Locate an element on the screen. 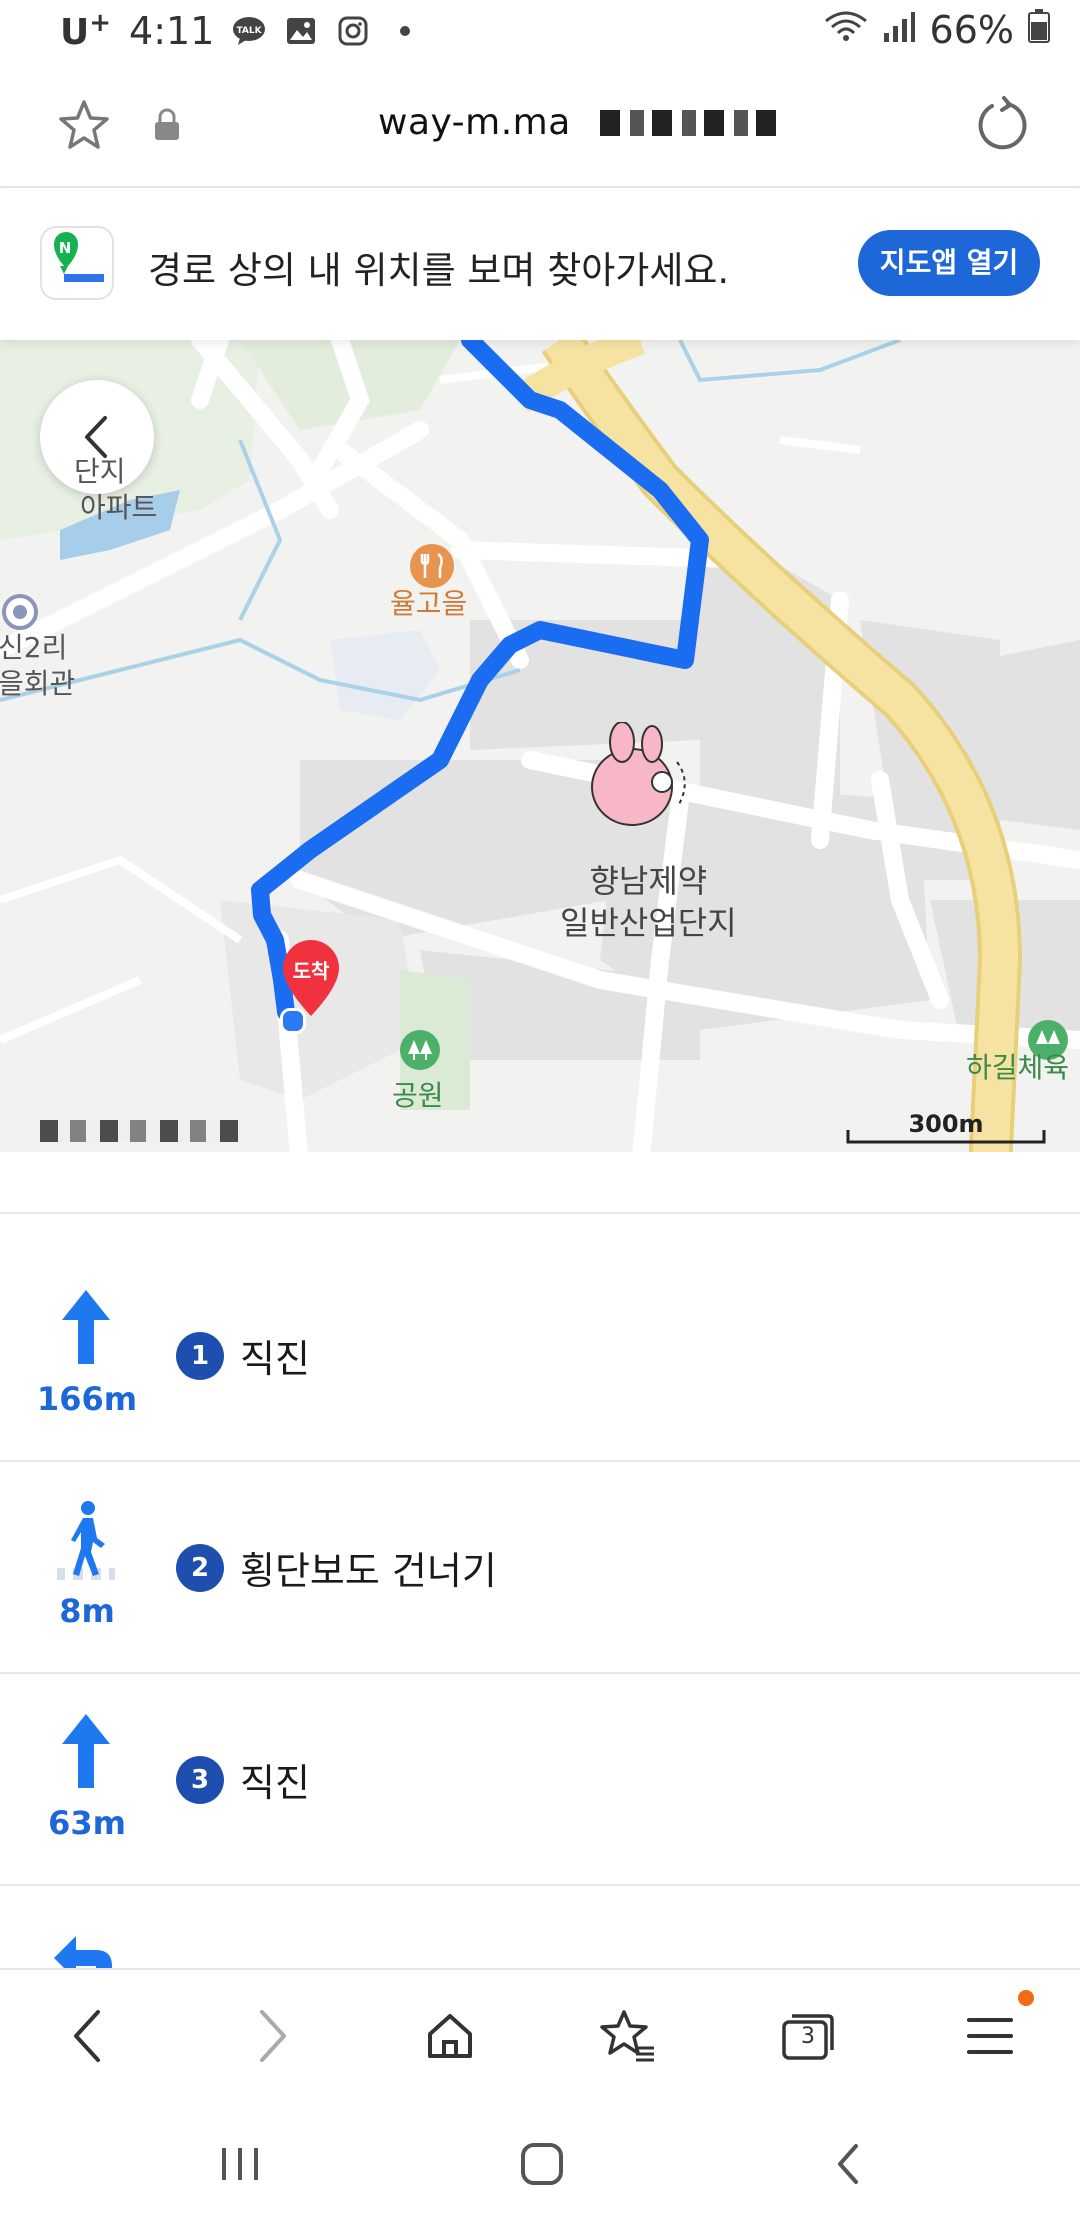 The height and width of the screenshot is (2220, 1080). open-map-app-banner: N 경로 상의 내 위치를 보며 찾아가세요. 지도앱 열기 is located at coordinates (540, 264).